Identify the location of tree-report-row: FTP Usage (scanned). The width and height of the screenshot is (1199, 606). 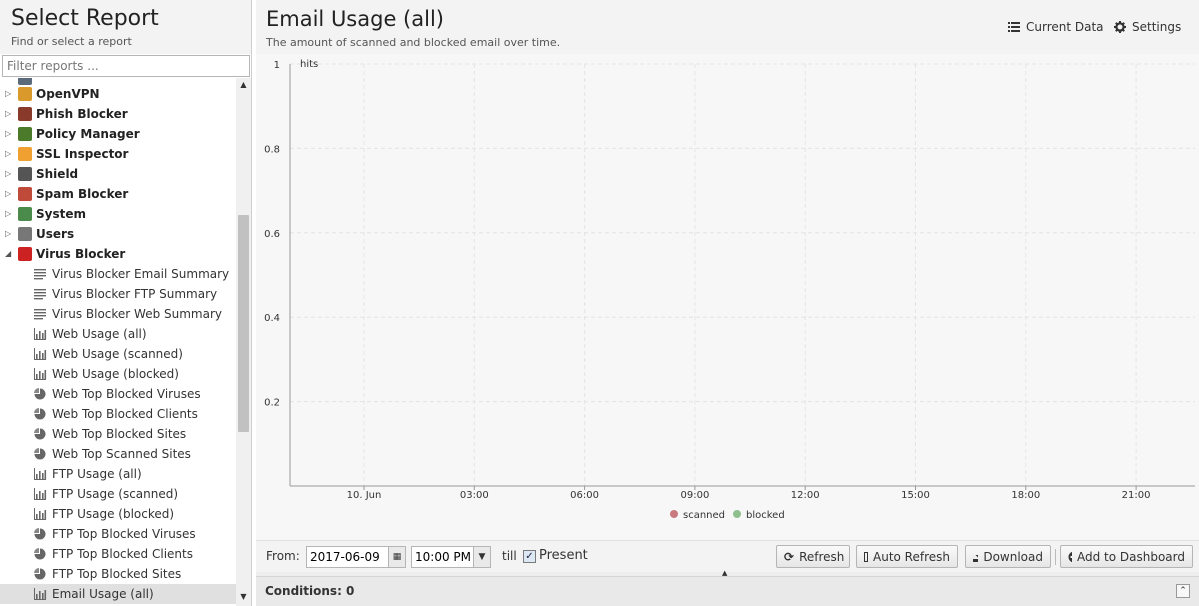
(118, 494).